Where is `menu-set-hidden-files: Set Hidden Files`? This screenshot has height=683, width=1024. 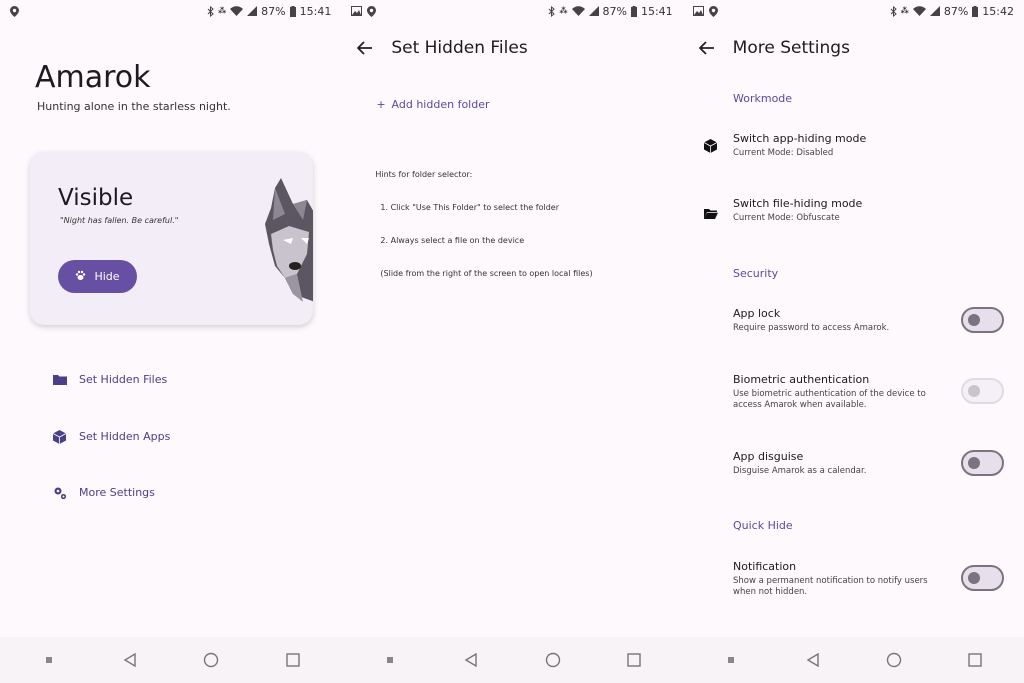
menu-set-hidden-files: Set Hidden Files is located at coordinates (109, 379).